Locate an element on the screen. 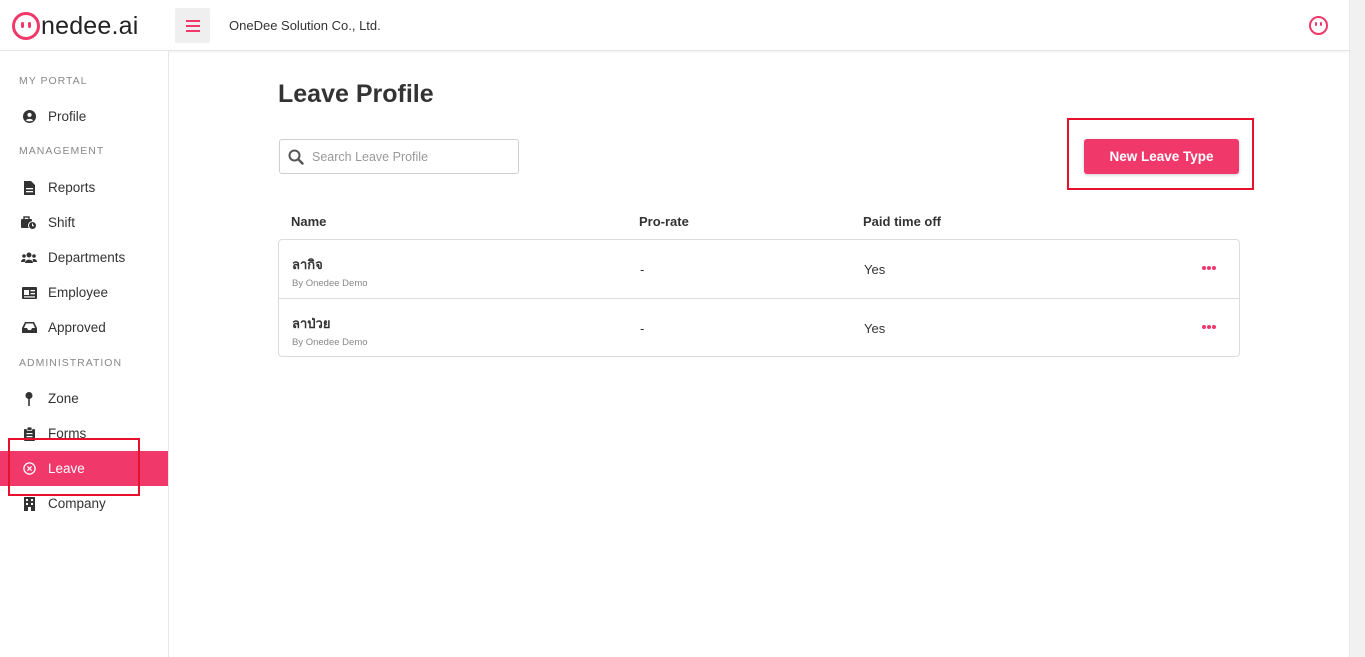 Image resolution: width=1365 pixels, height=657 pixels. section-label-administration: ADMINISTRATION is located at coordinates (71, 363).